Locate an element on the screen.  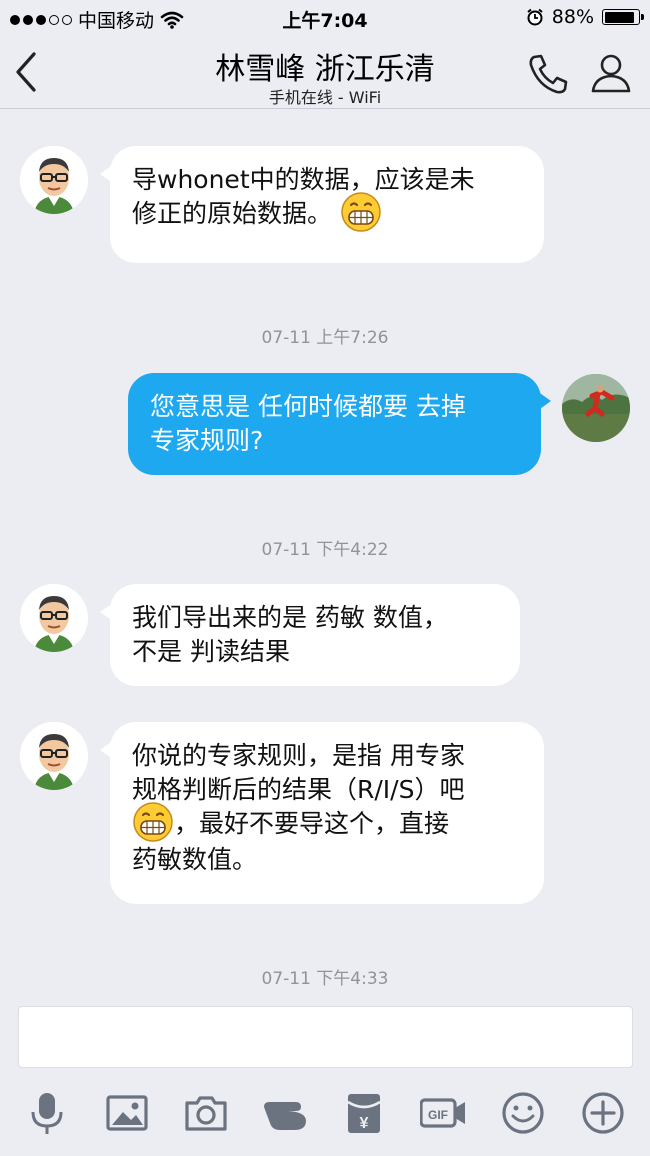
message-text: ，最好不要导这个，直接 is located at coordinates (312, 823).